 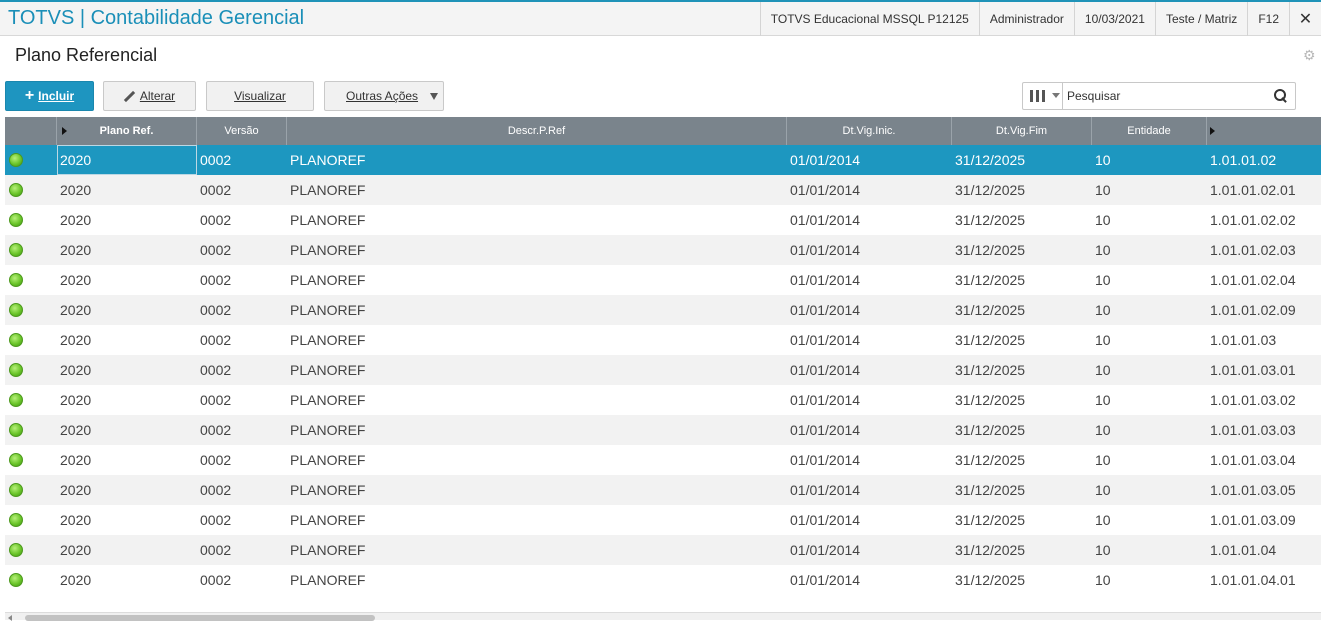 I want to click on header-more, so click(x=1264, y=131).